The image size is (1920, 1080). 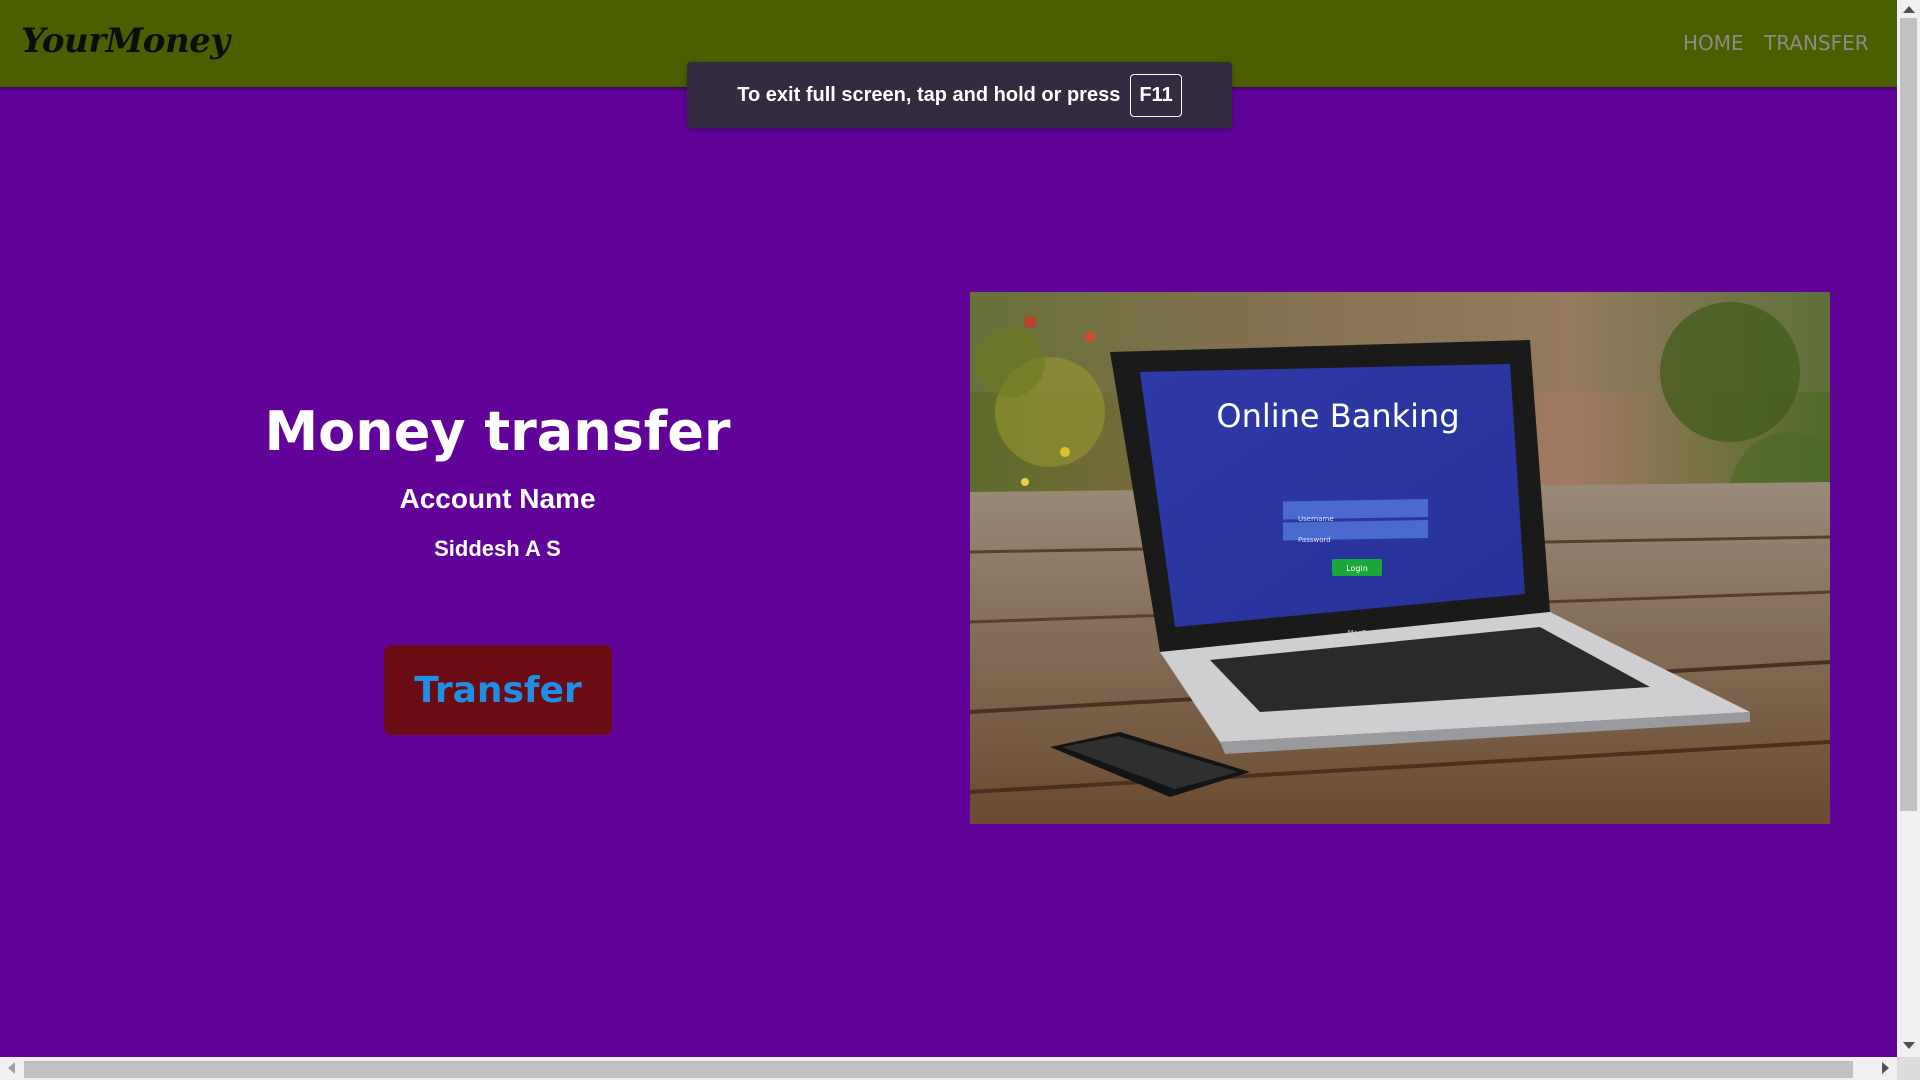 What do you see at coordinates (1909, 1045) in the screenshot?
I see `scroll-down-arrow-icon` at bounding box center [1909, 1045].